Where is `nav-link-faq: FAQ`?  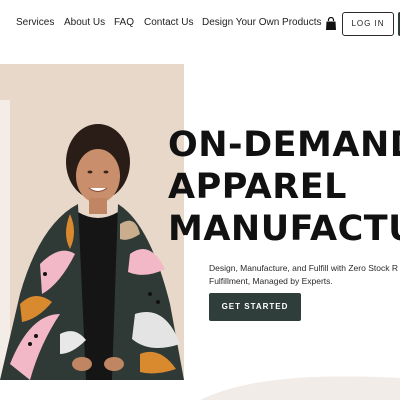
nav-link-faq: FAQ is located at coordinates (124, 23).